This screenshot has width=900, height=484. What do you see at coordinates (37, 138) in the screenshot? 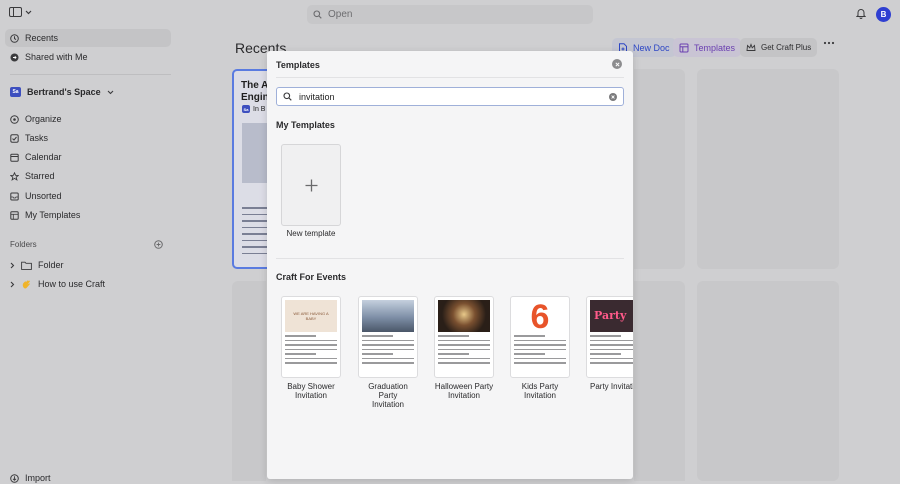
I see `sidebar-item-label: Tasks` at bounding box center [37, 138].